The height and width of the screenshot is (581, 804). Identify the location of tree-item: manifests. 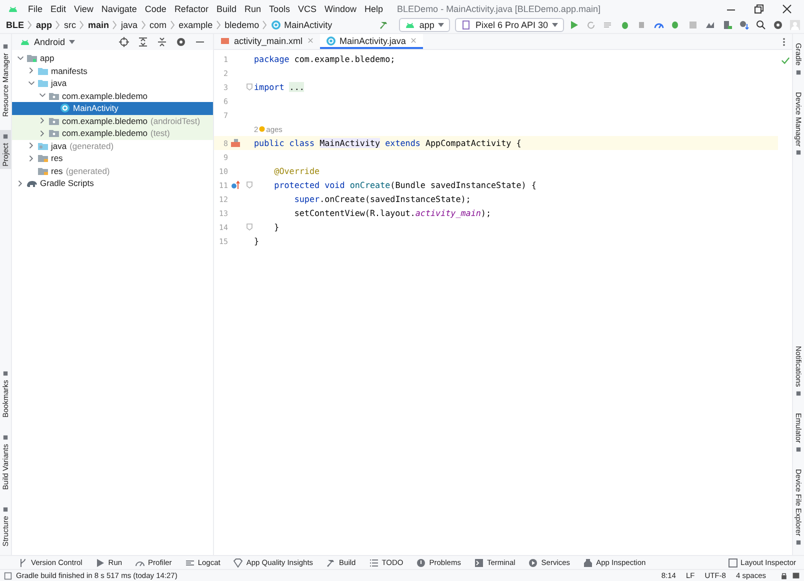
(112, 70).